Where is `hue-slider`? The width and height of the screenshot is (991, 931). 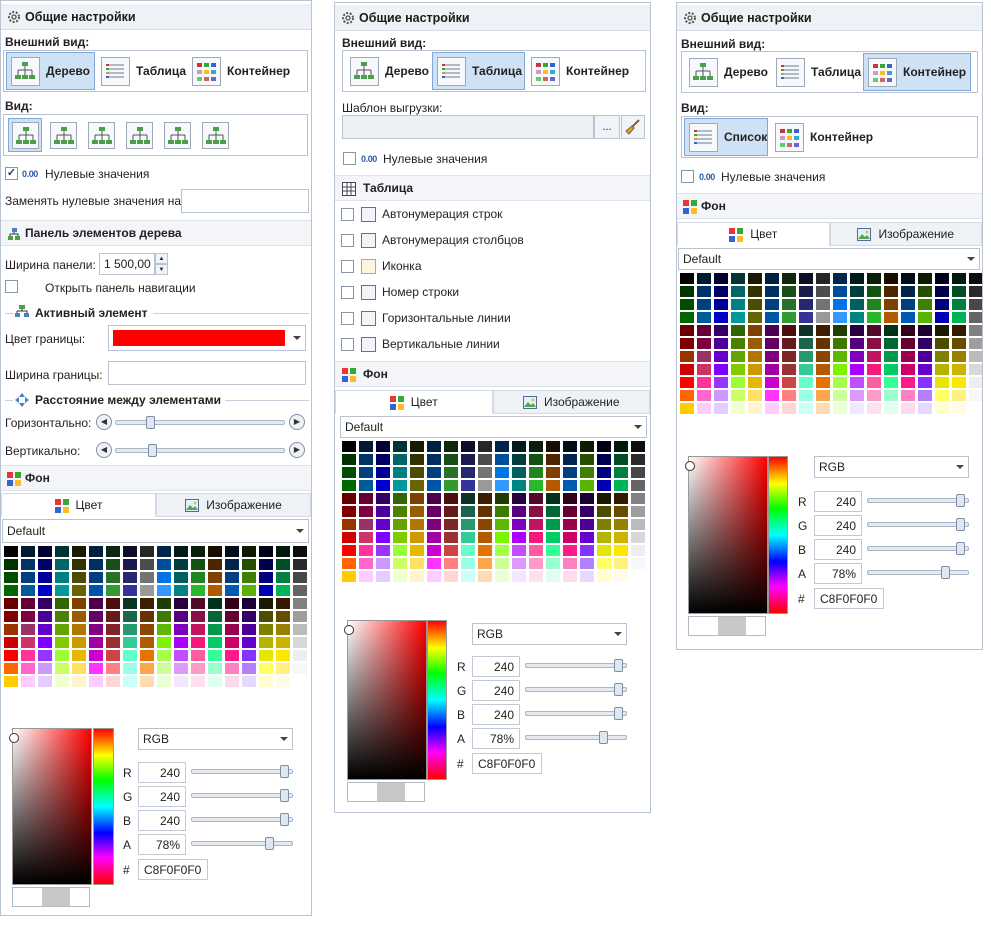 hue-slider is located at coordinates (103, 806).